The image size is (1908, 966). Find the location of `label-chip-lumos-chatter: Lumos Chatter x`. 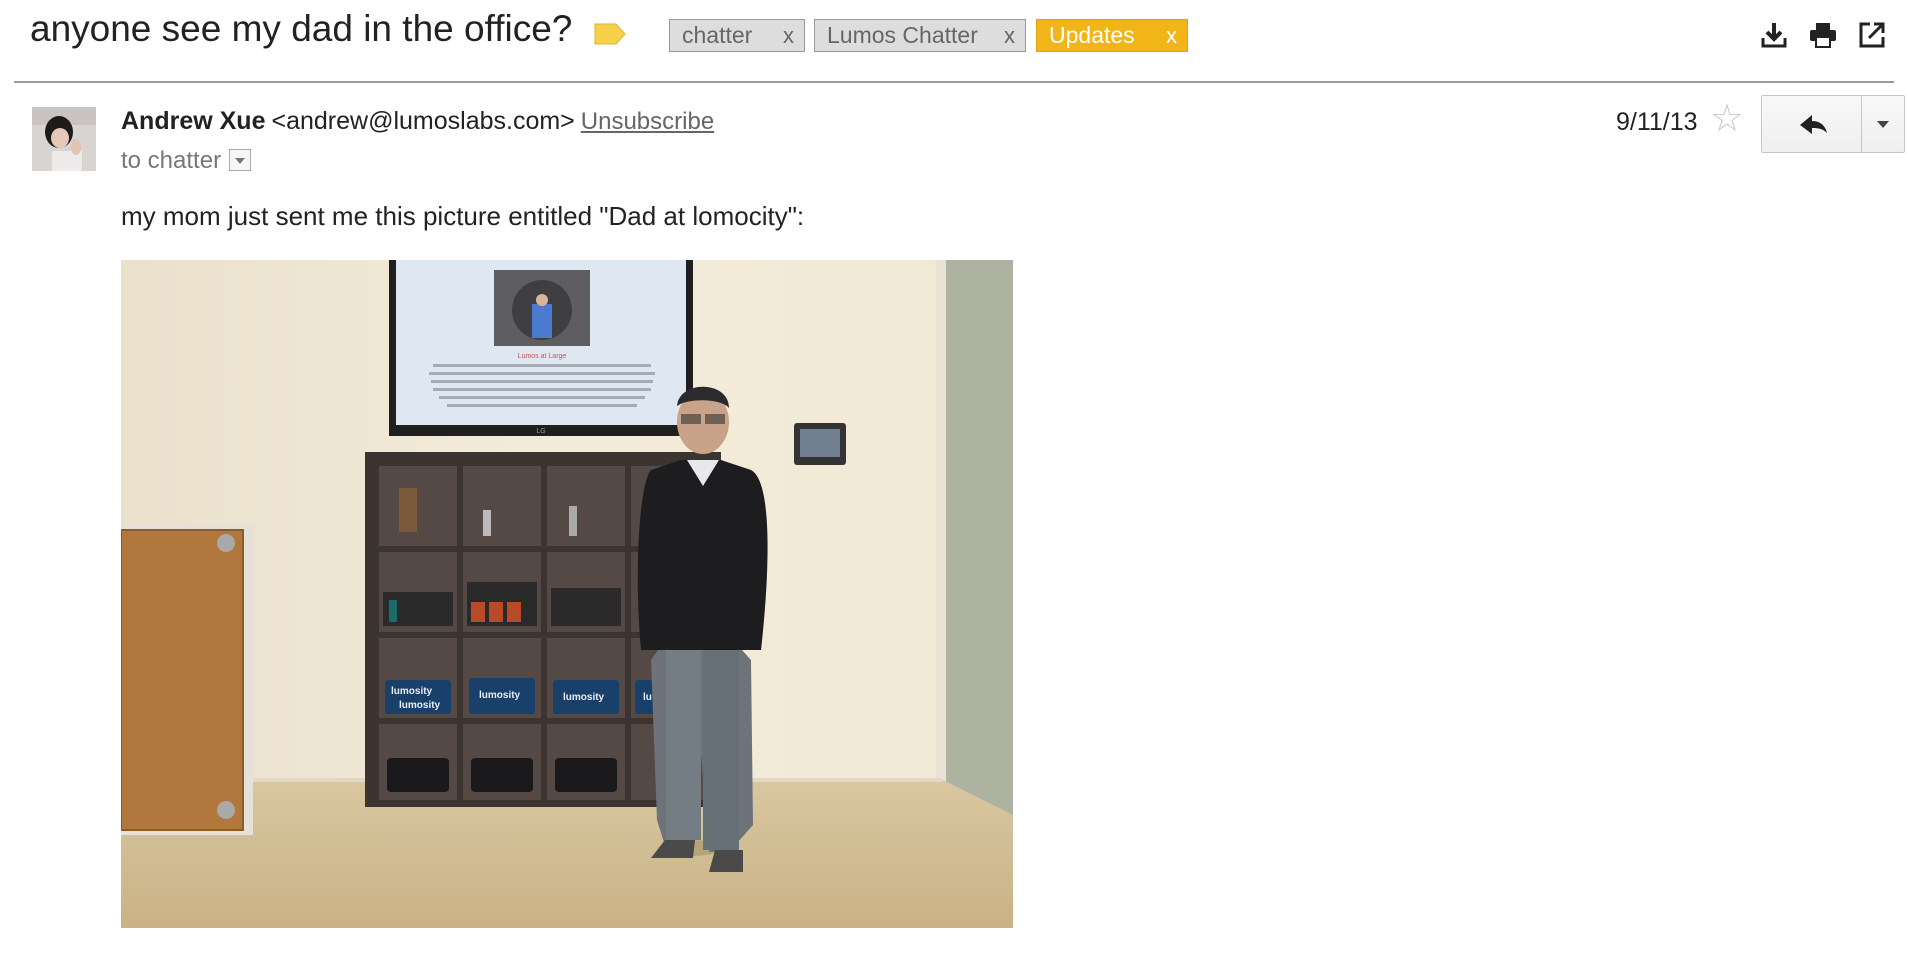

label-chip-lumos-chatter: Lumos Chatter x is located at coordinates (920, 35).